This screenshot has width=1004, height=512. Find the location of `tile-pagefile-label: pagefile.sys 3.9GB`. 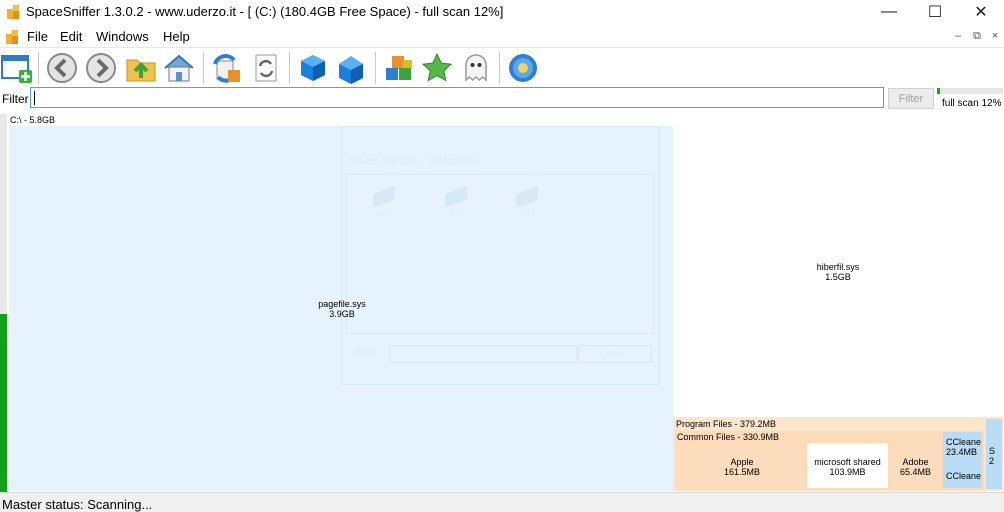

tile-pagefile-label: pagefile.sys 3.9GB is located at coordinates (342, 309).